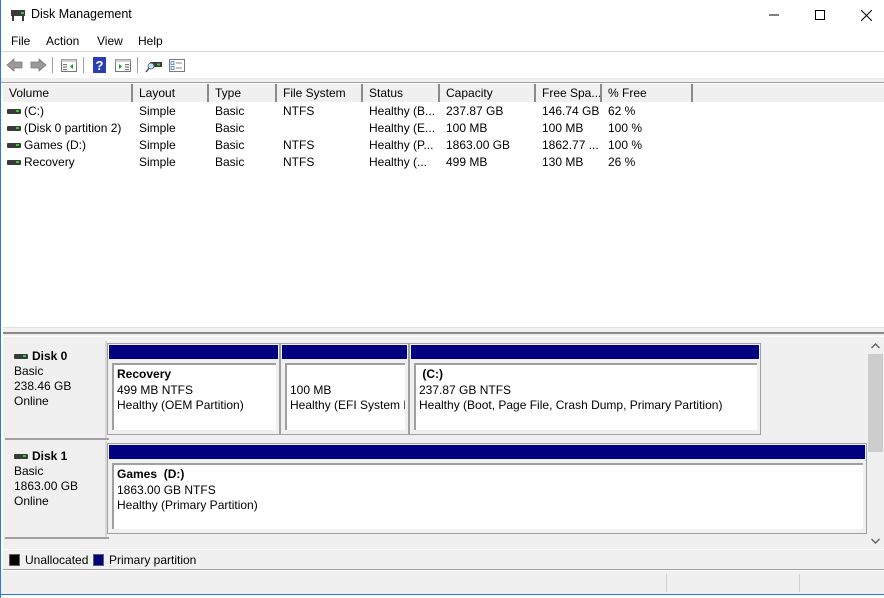 The image size is (884, 598). What do you see at coordinates (15, 65) in the screenshot?
I see `back-arrow-icon` at bounding box center [15, 65].